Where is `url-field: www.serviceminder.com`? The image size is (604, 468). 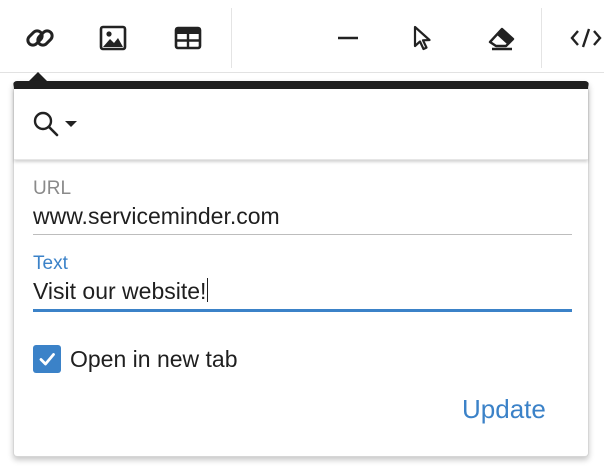
url-field: www.serviceminder.com is located at coordinates (156, 216).